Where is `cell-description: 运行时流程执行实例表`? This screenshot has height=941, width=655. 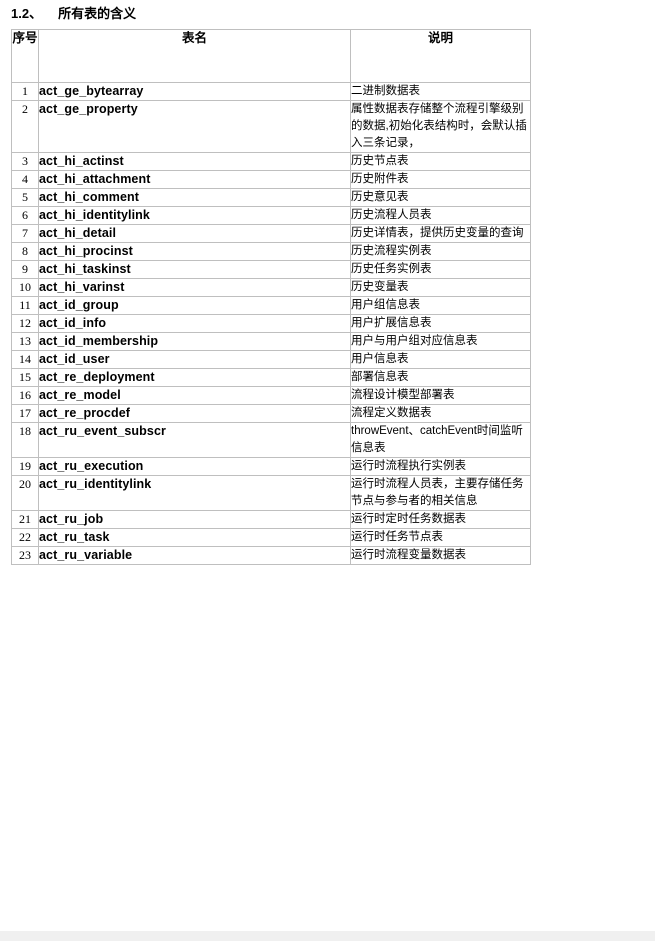 cell-description: 运行时流程执行实例表 is located at coordinates (440, 466).